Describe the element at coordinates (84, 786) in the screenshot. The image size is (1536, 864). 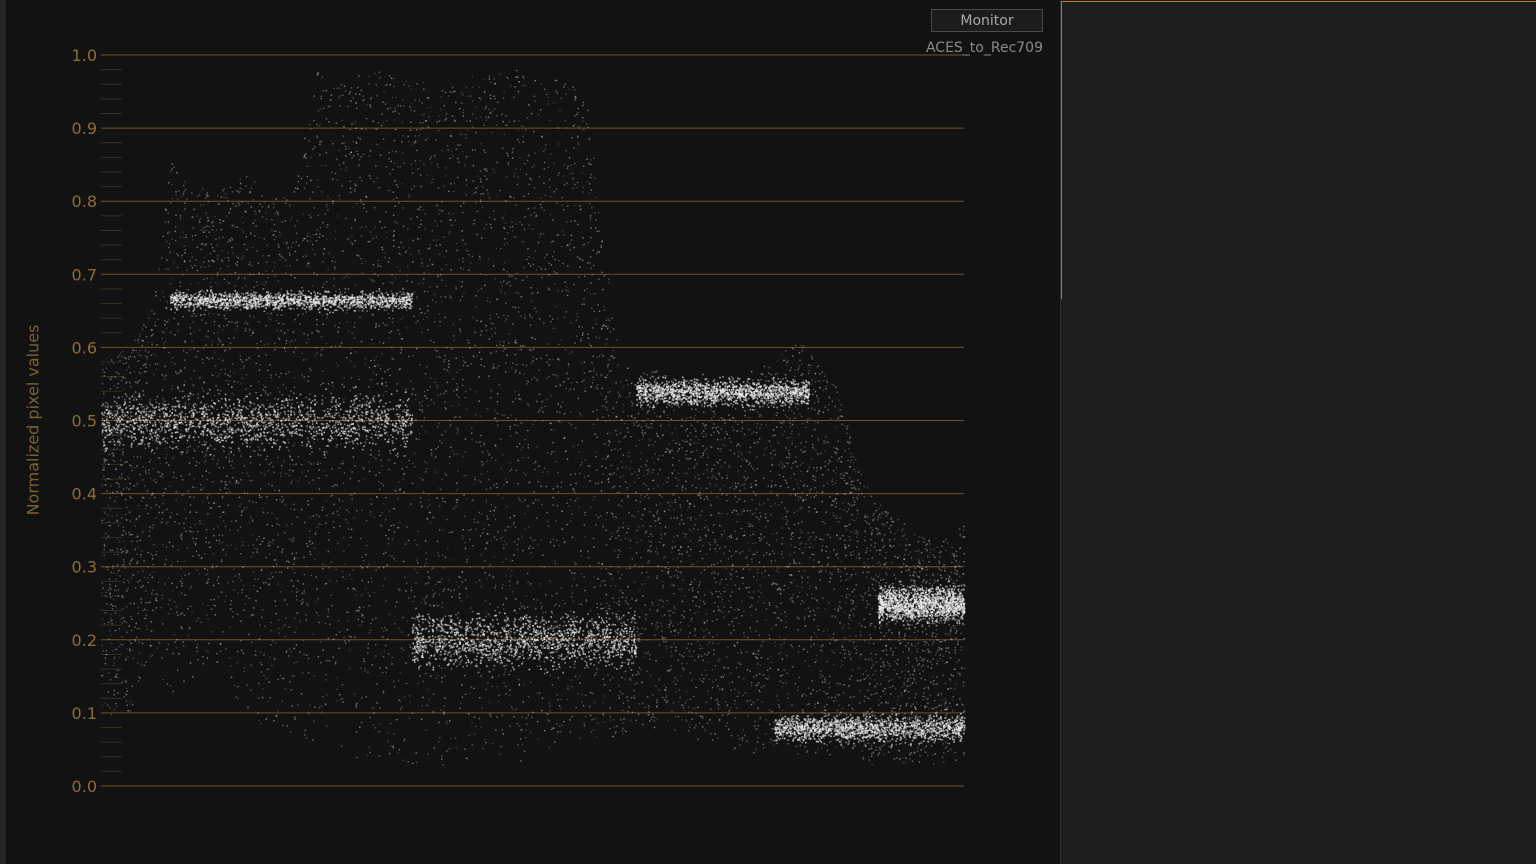
I see `y-tick-label-0: 0.0` at that location.